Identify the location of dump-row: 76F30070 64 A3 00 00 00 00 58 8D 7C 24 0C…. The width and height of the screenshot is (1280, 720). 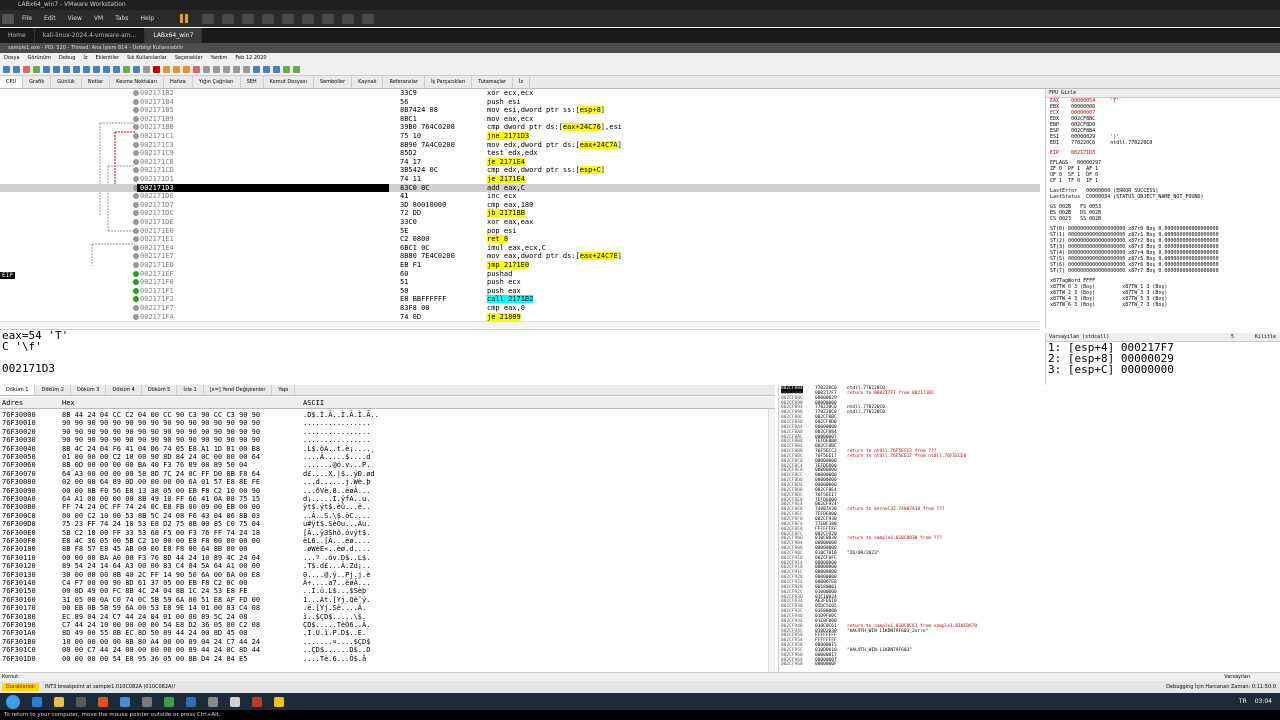
(387, 474).